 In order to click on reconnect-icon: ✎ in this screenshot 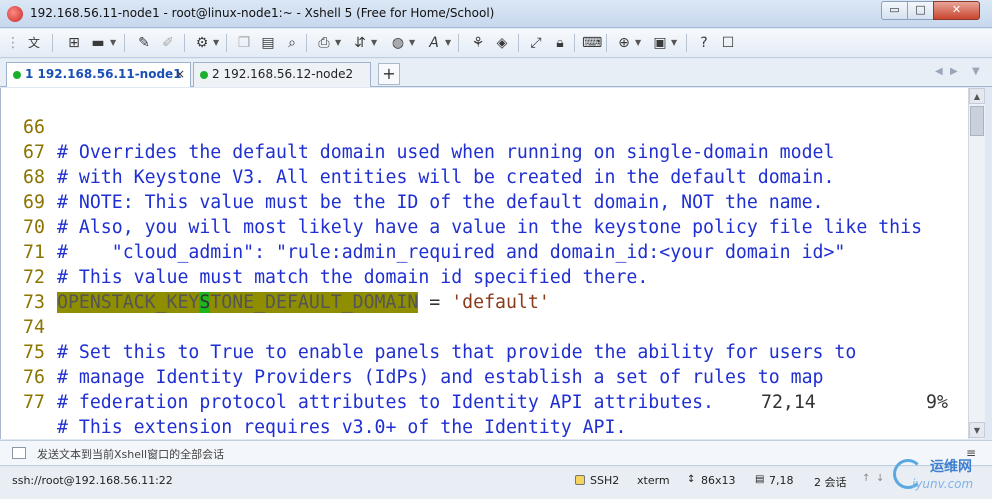, I will do `click(144, 43)`.